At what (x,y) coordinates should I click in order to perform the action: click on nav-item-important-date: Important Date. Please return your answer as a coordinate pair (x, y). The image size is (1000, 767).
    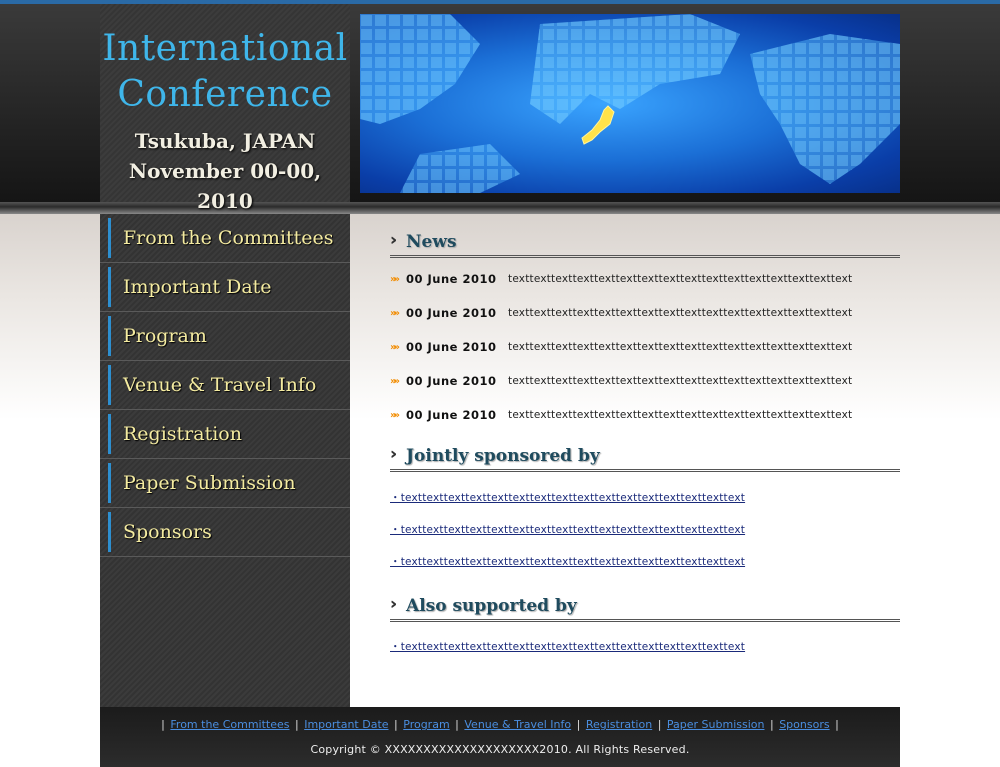
    Looking at the image, I should click on (225, 287).